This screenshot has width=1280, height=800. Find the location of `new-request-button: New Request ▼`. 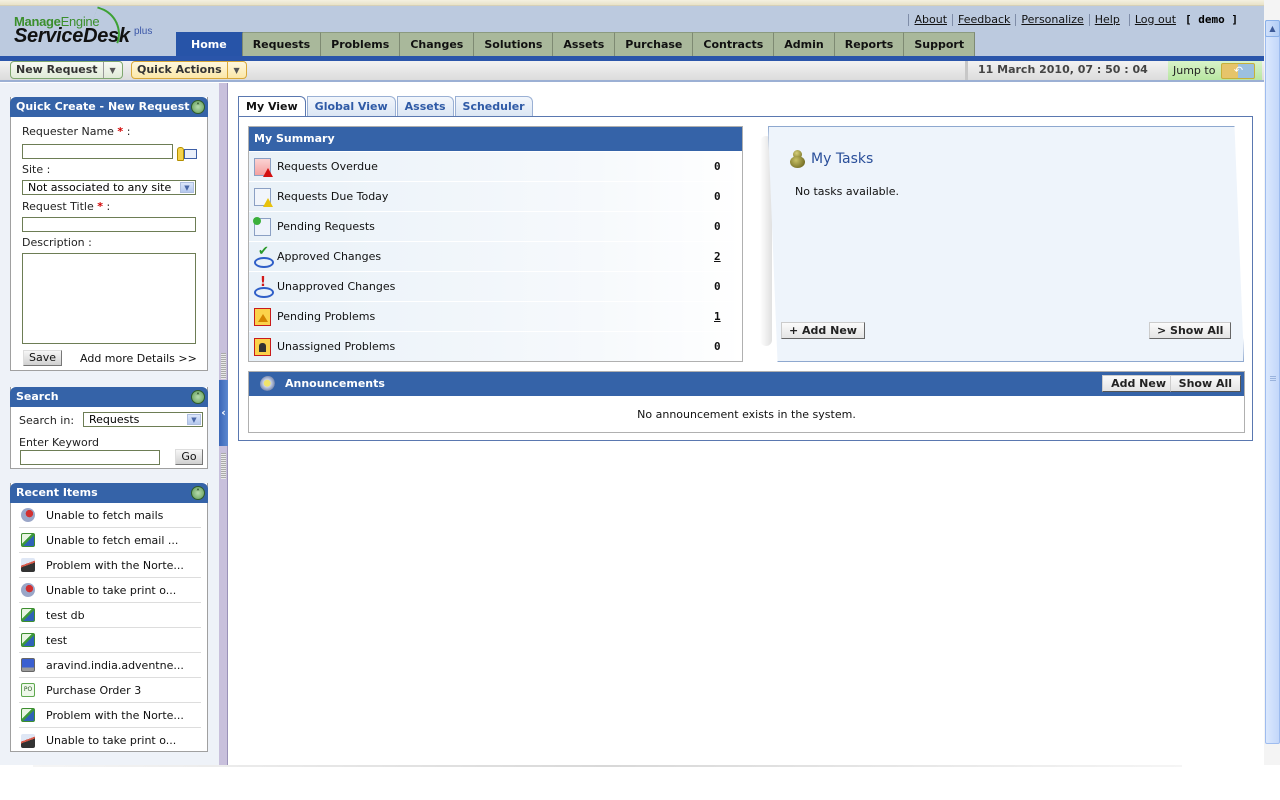

new-request-button: New Request ▼ is located at coordinates (66, 70).